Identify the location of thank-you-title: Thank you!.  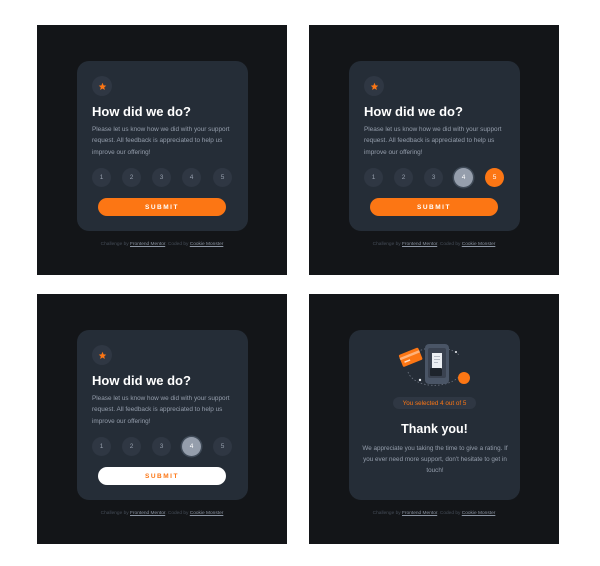
(434, 429).